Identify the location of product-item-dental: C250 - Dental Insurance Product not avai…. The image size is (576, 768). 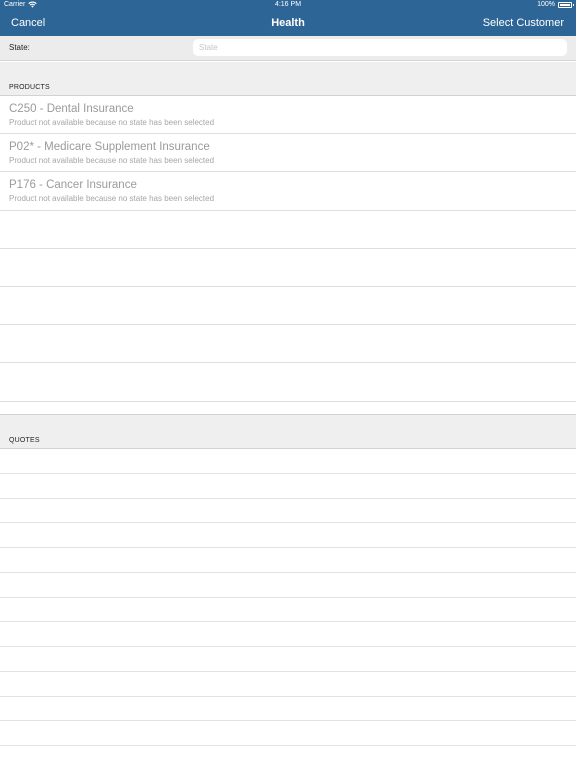
(288, 115).